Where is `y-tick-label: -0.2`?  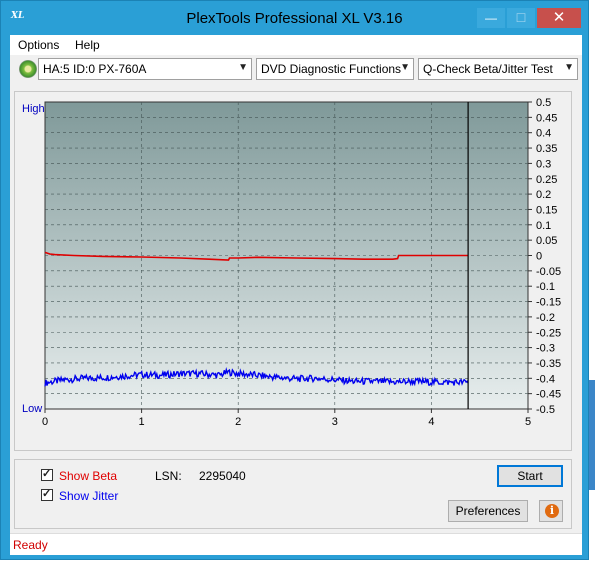
y-tick-label: -0.2 is located at coordinates (545, 318).